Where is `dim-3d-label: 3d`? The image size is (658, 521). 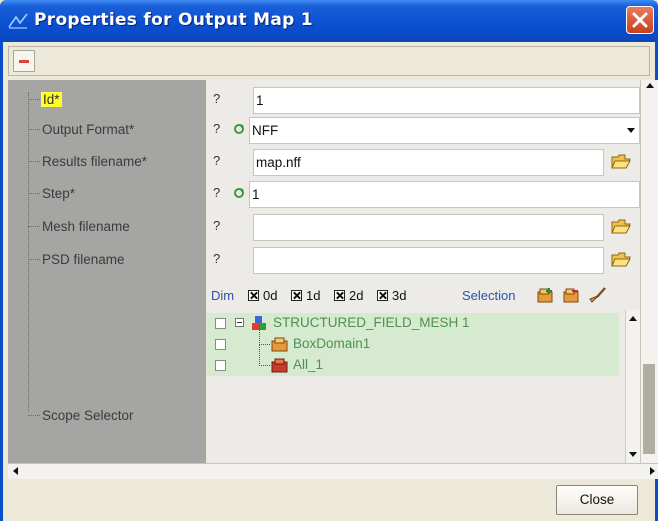 dim-3d-label: 3d is located at coordinates (399, 295).